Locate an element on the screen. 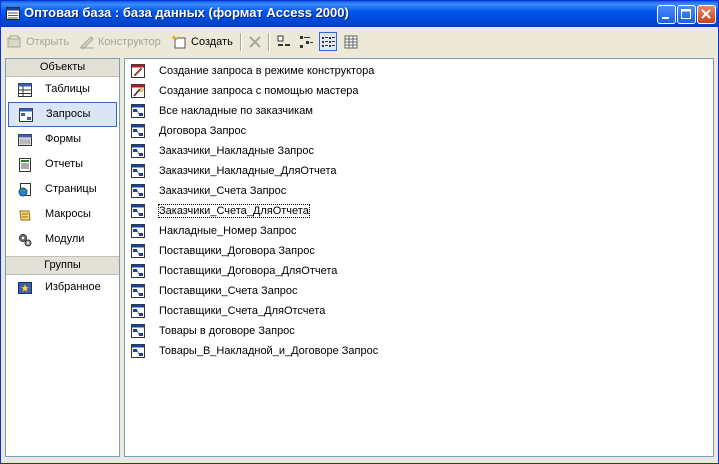 The image size is (719, 464). sidebar-item-label: Отчеты is located at coordinates (64, 164).